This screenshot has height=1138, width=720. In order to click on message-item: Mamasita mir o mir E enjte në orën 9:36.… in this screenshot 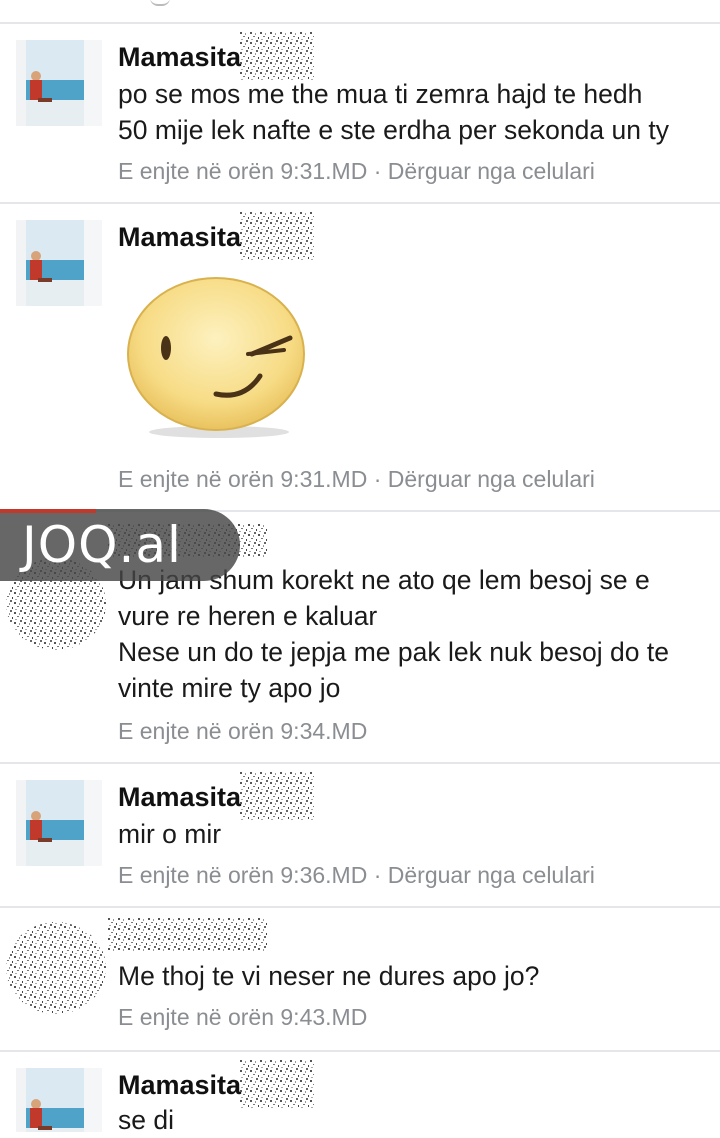, I will do `click(360, 835)`.